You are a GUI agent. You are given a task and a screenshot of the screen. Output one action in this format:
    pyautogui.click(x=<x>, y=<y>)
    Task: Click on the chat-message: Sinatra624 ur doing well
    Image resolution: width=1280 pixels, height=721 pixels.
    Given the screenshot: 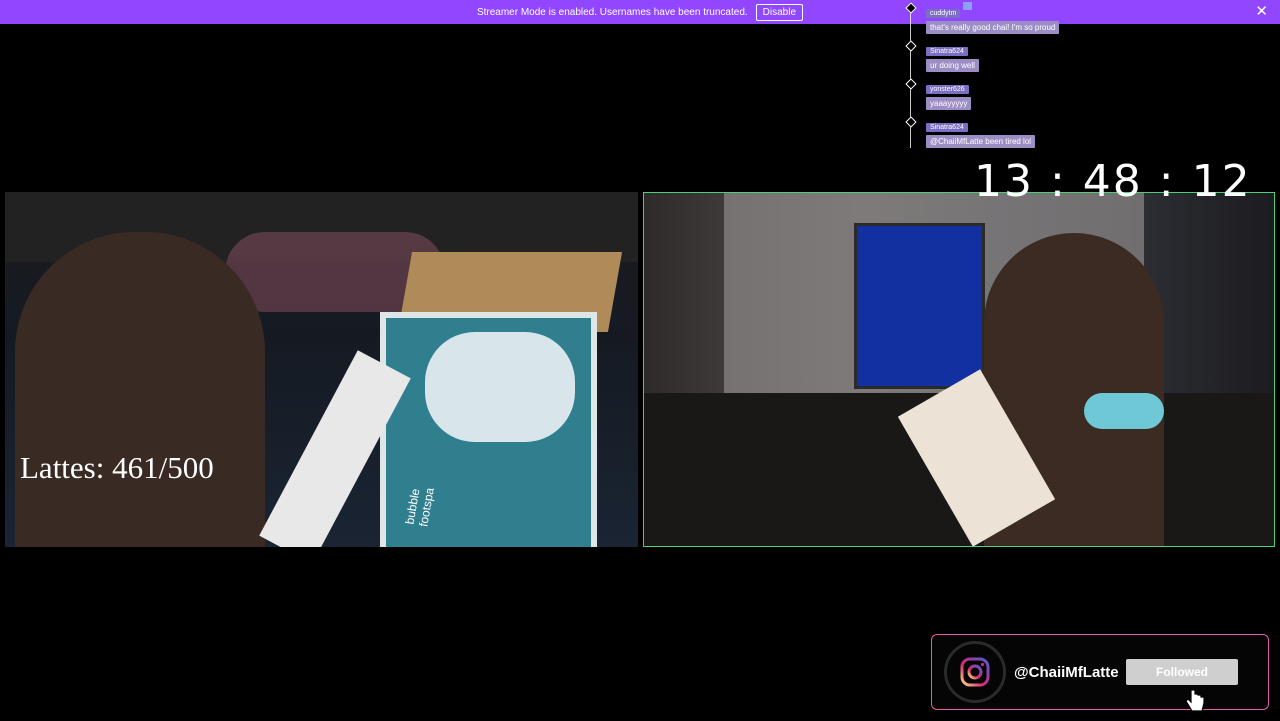 What is the action you would take?
    pyautogui.click(x=1024, y=56)
    